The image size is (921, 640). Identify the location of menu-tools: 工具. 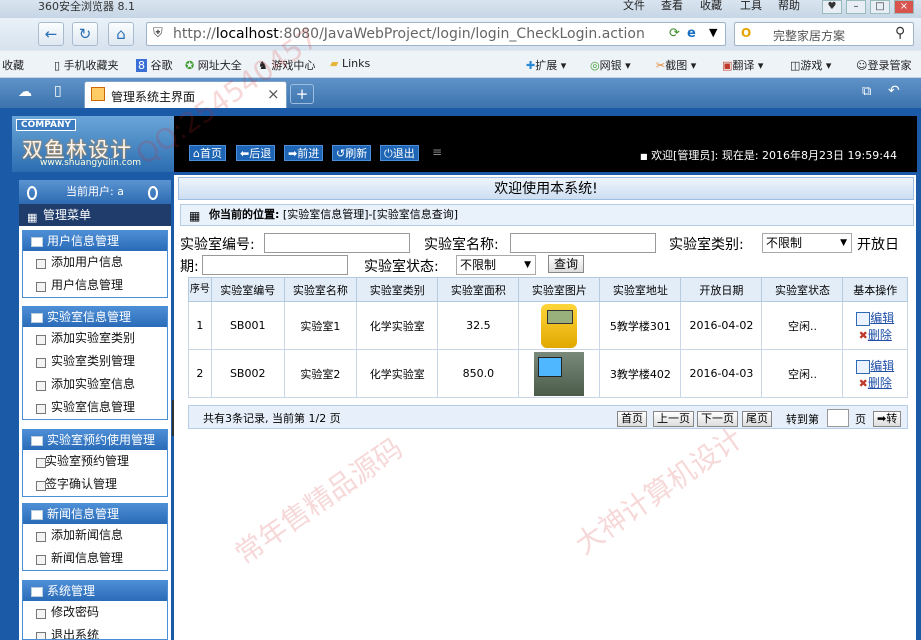
(751, 6).